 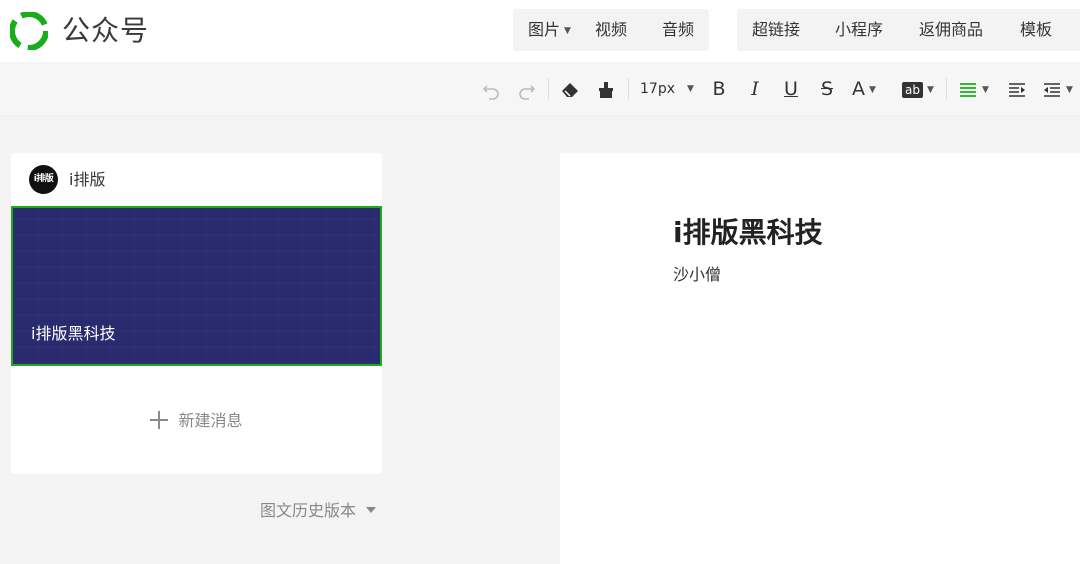 I want to click on audio-button: 音频, so click(x=678, y=30).